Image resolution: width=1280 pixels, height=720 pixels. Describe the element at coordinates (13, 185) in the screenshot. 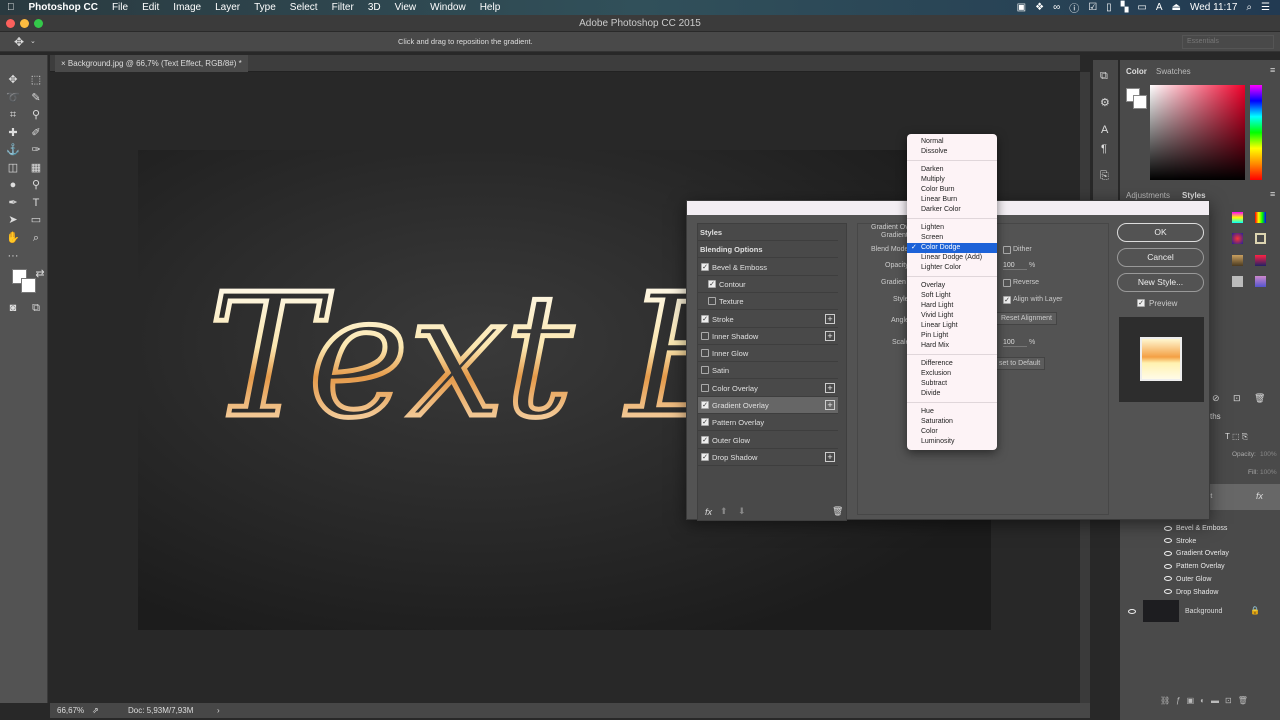

I see `blur-tool-icon: ●` at that location.